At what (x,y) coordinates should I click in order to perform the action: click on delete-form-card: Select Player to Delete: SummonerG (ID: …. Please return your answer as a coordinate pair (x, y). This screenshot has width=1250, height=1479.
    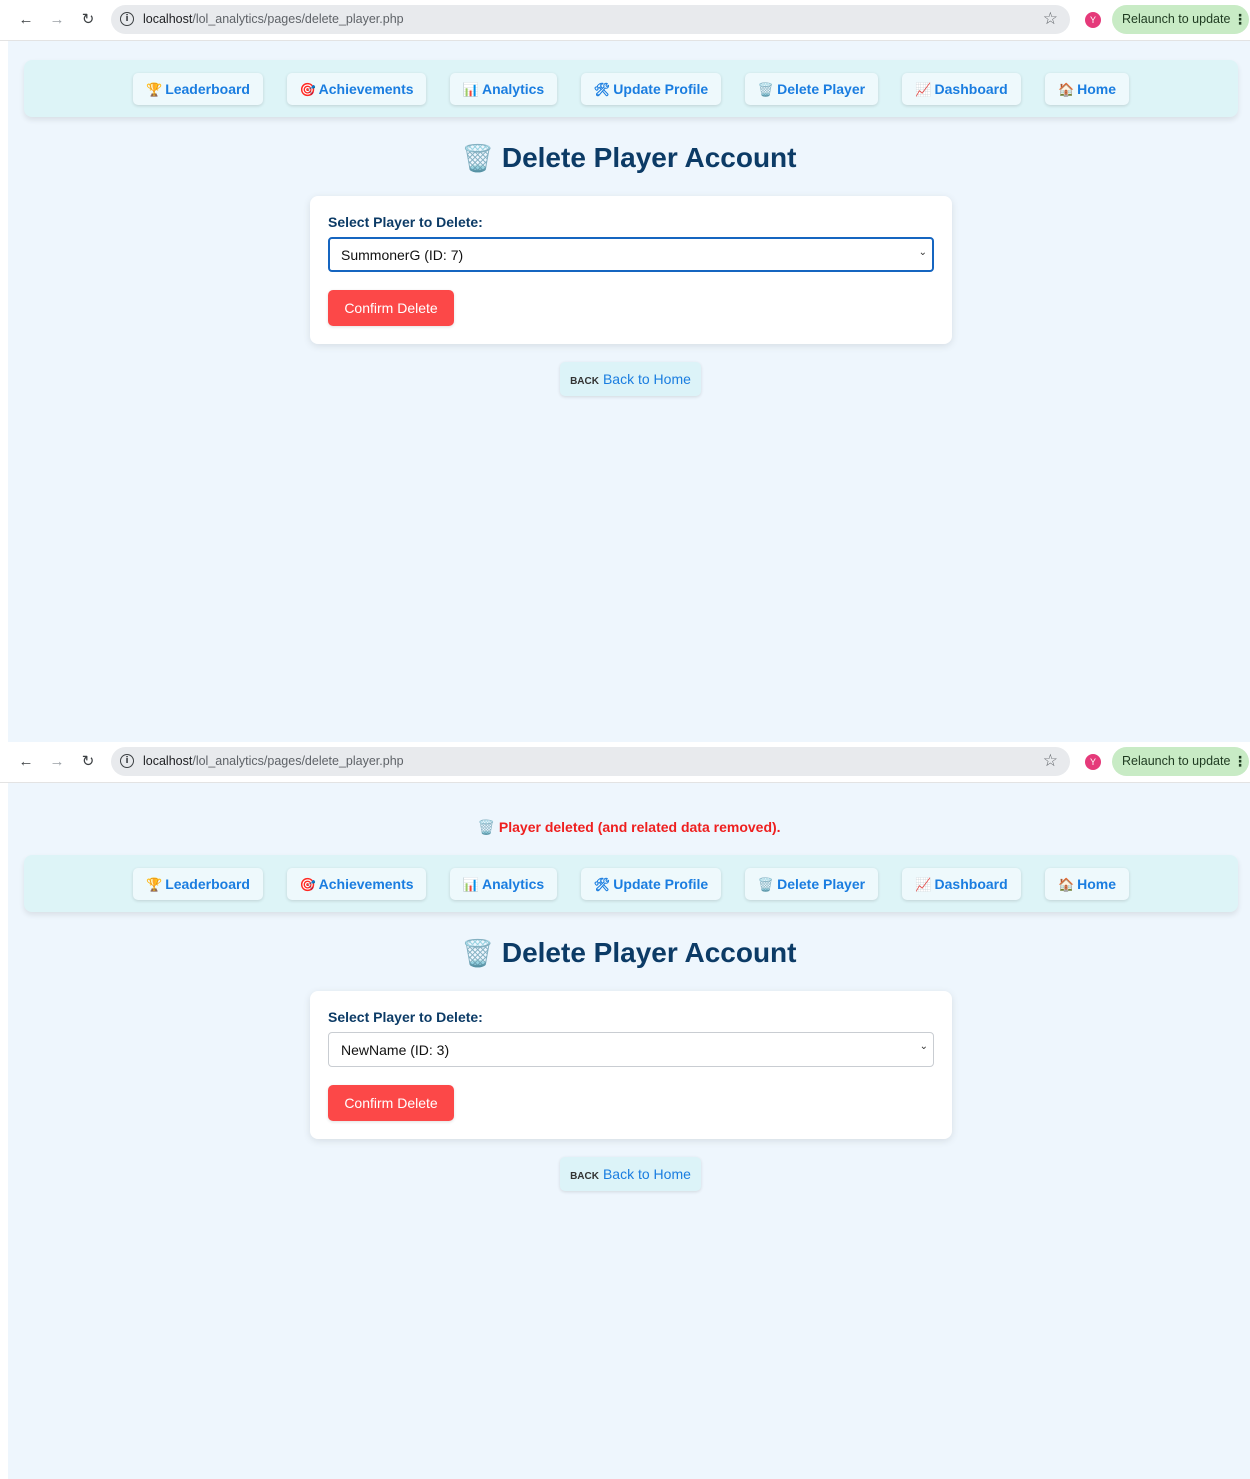
    Looking at the image, I should click on (631, 270).